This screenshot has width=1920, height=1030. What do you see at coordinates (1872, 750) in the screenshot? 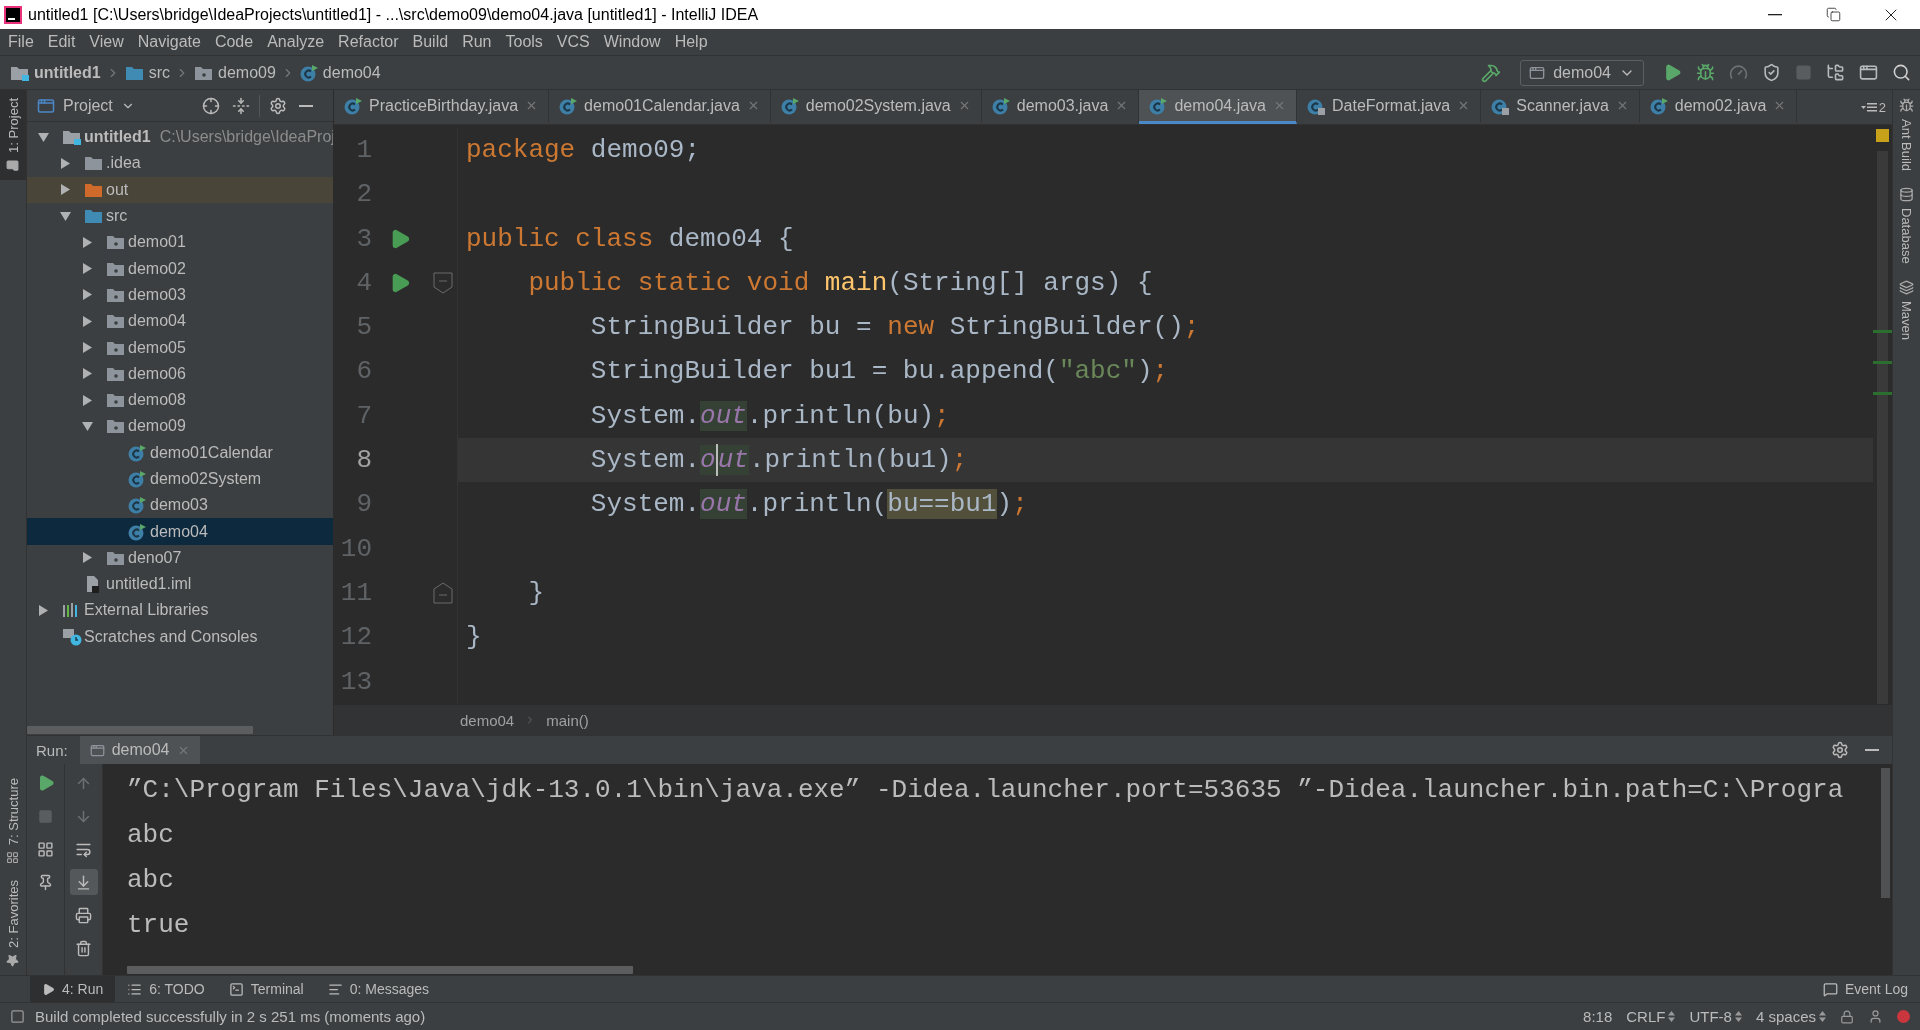
I see `hide-button` at bounding box center [1872, 750].